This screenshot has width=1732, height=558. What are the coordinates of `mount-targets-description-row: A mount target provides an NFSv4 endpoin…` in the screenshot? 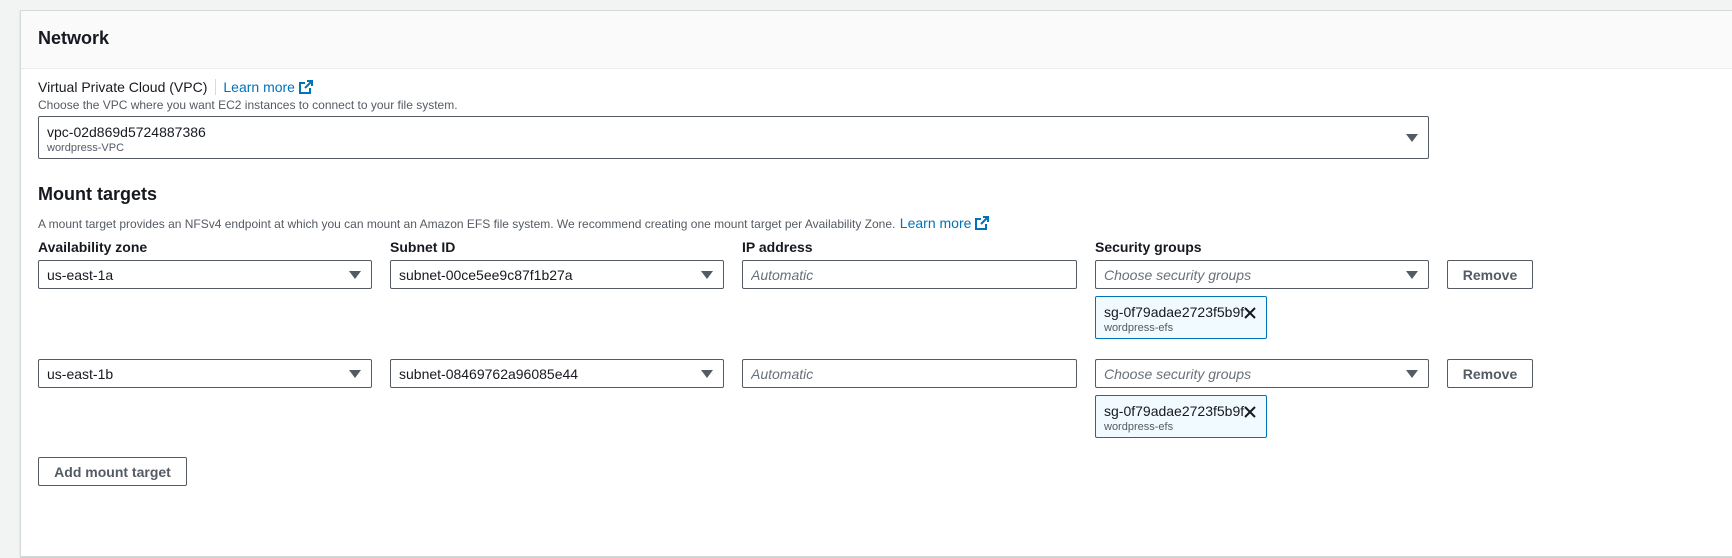 It's located at (514, 224).